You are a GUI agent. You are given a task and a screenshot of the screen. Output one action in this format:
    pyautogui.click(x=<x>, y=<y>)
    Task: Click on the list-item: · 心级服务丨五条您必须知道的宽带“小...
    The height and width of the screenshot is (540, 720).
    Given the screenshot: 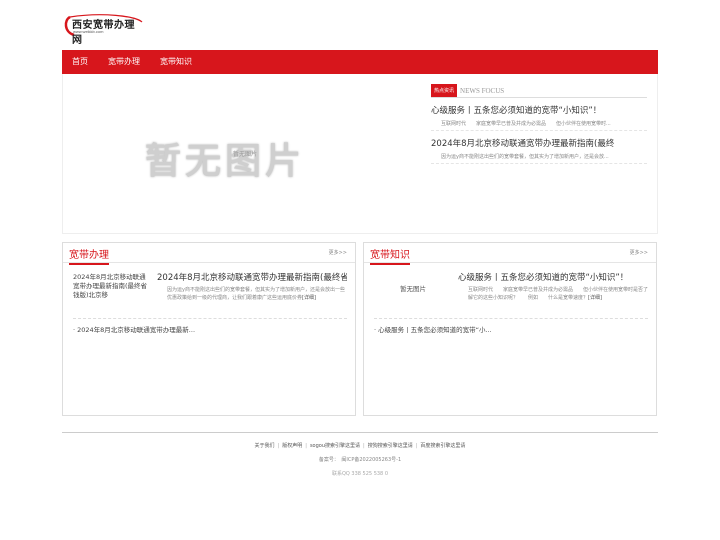 What is the action you would take?
    pyautogui.click(x=511, y=329)
    